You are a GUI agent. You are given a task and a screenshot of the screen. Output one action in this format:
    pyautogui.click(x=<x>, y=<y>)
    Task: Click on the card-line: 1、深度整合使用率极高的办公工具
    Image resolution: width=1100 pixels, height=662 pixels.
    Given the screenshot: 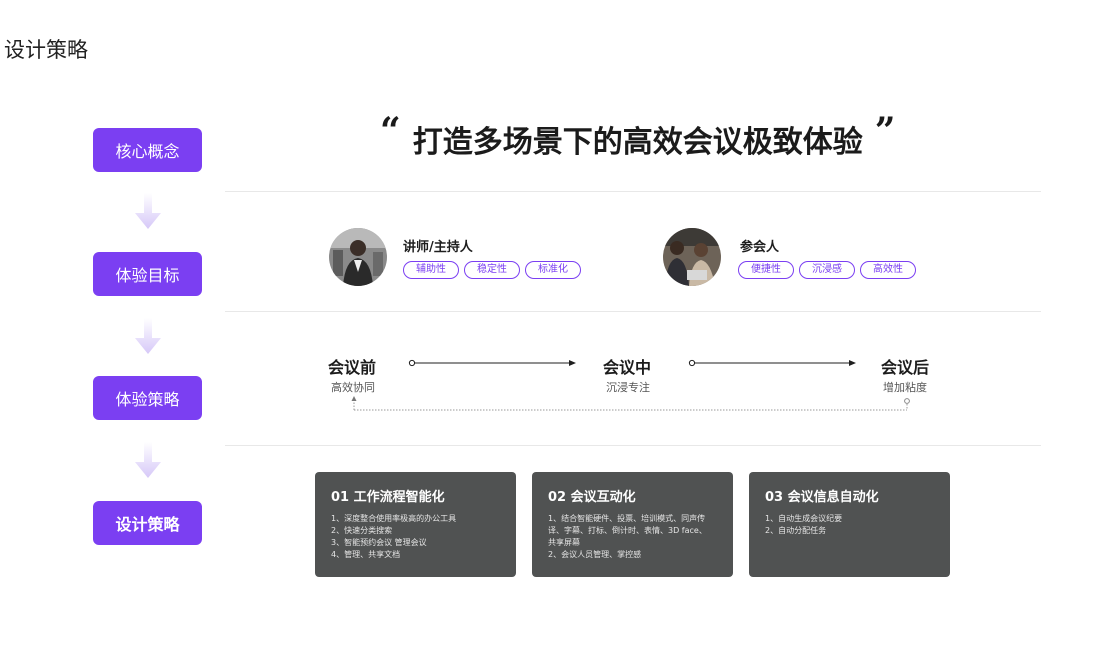 What is the action you would take?
    pyautogui.click(x=394, y=518)
    